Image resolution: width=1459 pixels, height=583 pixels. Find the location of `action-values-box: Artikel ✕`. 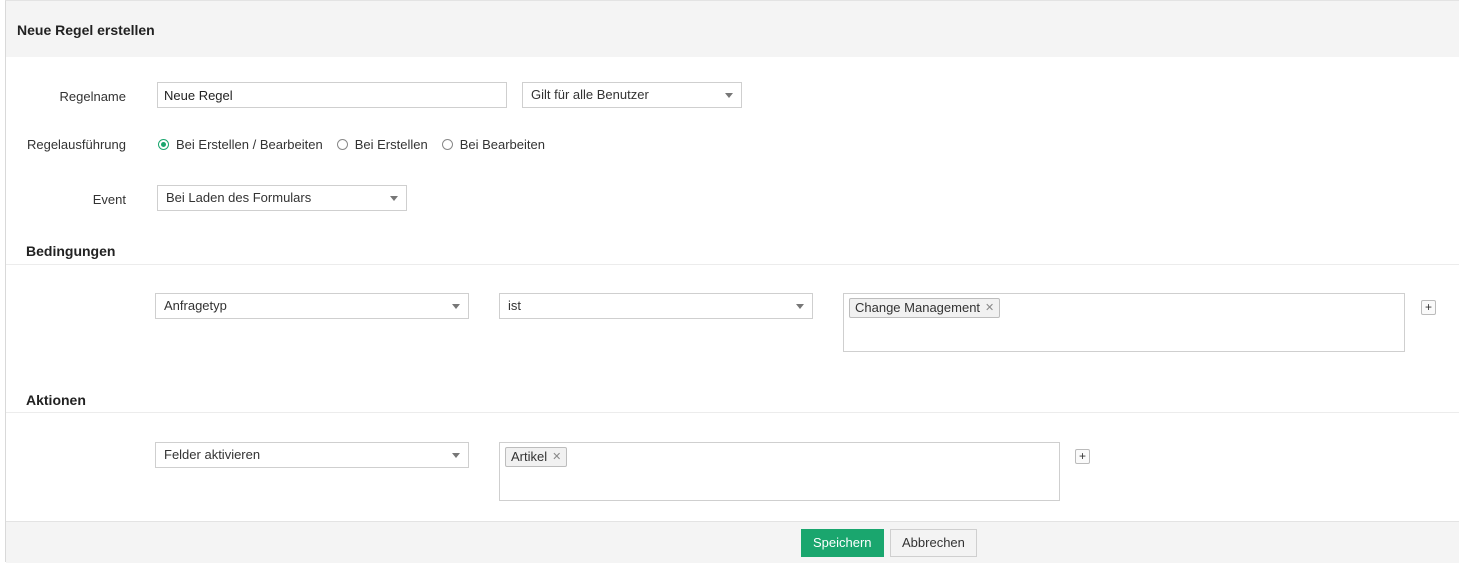

action-values-box: Artikel ✕ is located at coordinates (779, 471).